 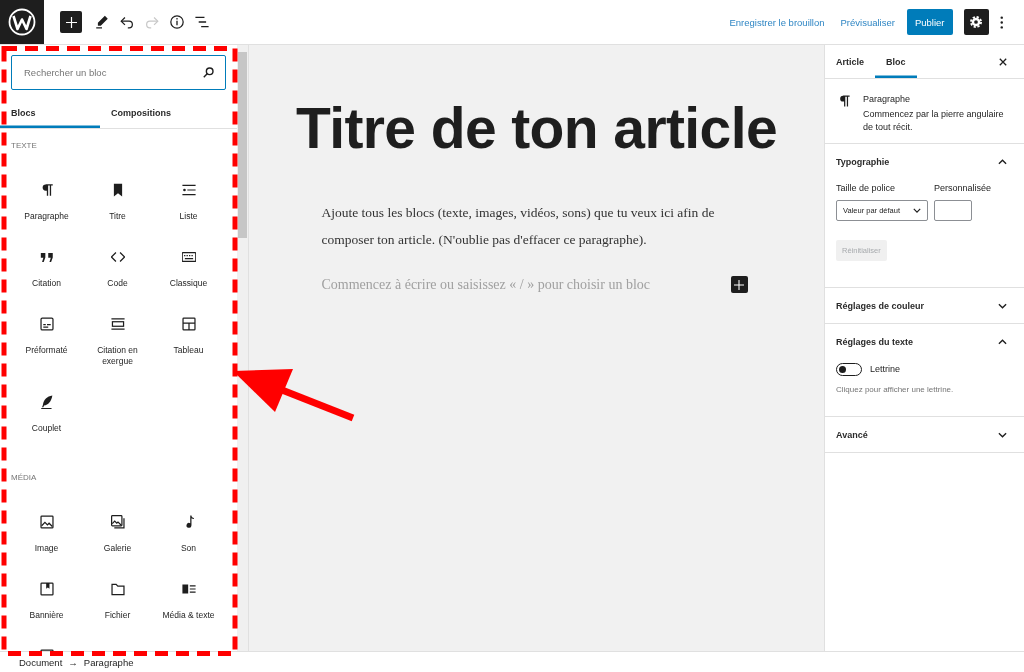 What do you see at coordinates (46, 522) in the screenshot?
I see `image-icon` at bounding box center [46, 522].